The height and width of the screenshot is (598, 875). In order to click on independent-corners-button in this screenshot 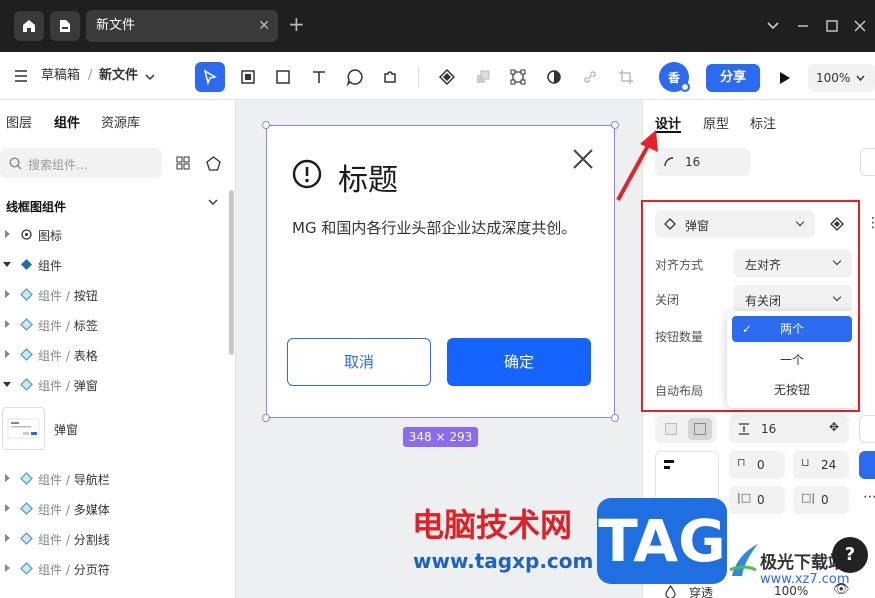, I will do `click(867, 162)`.